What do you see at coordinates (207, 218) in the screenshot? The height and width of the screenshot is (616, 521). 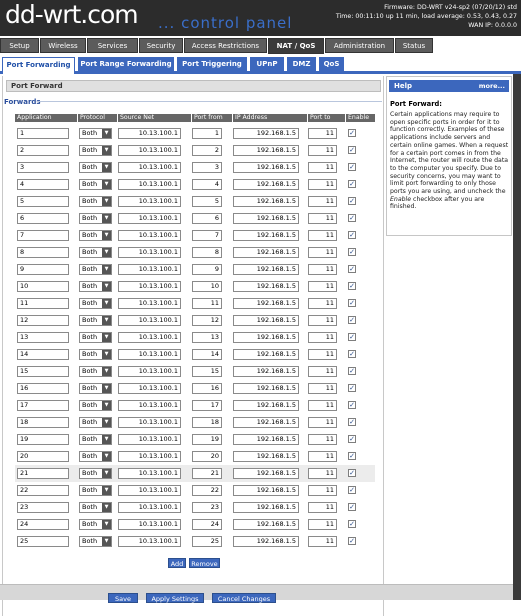 I see `port-from-field: 6` at bounding box center [207, 218].